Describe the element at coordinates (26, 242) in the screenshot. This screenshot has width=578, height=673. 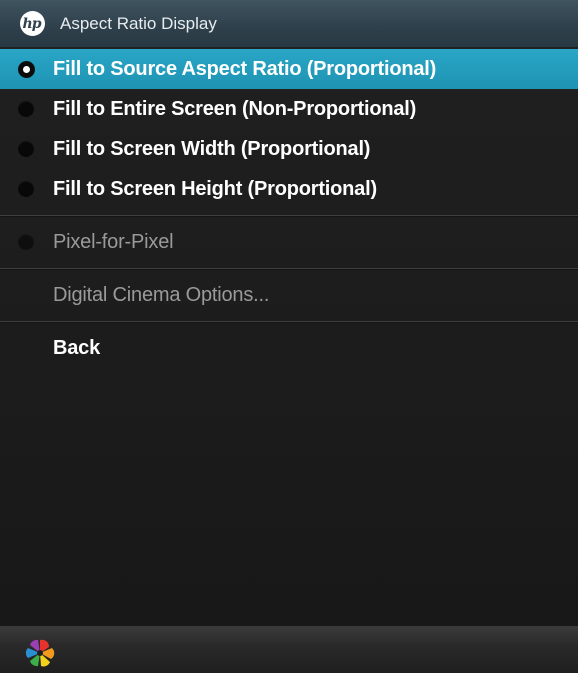
I see `radio-disabled-icon` at that location.